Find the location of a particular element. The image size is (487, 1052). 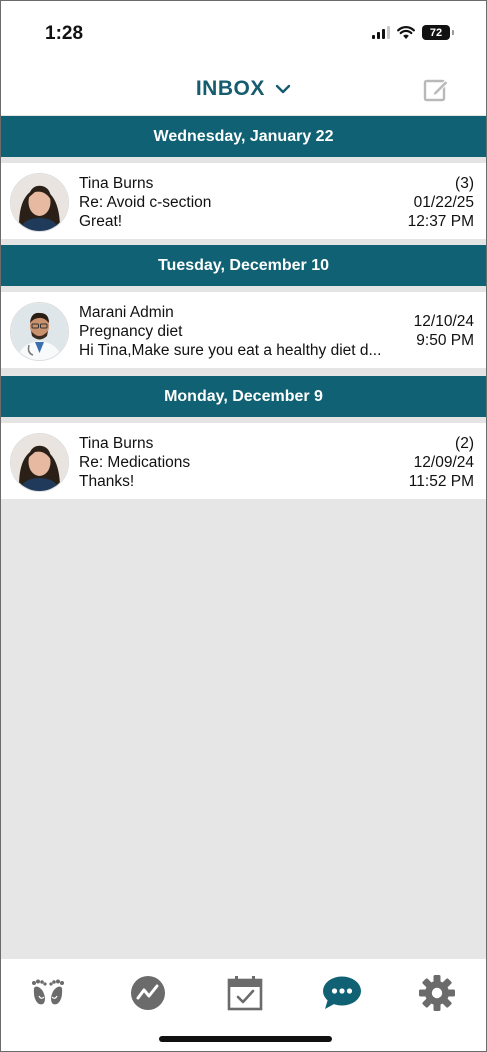

message-time: 11:52 PM is located at coordinates (441, 481).